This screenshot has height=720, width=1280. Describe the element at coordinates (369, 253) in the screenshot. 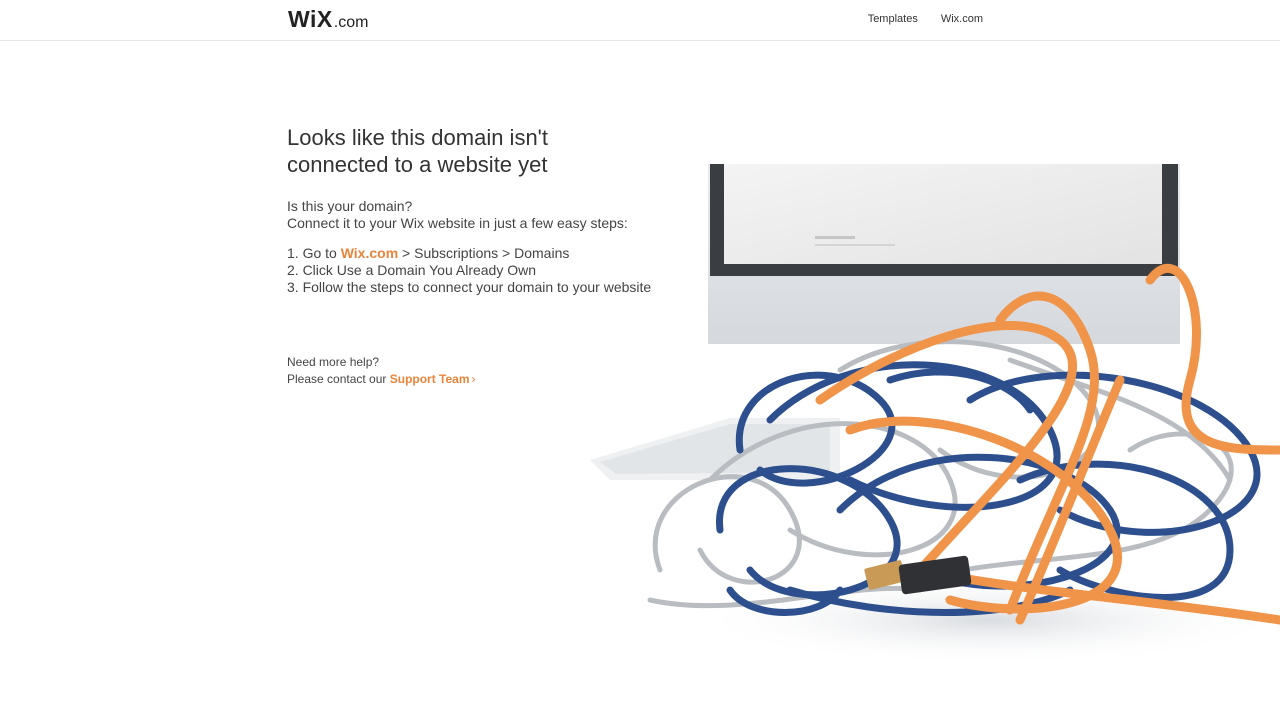

I see `wix-com-link: Wix.com` at that location.